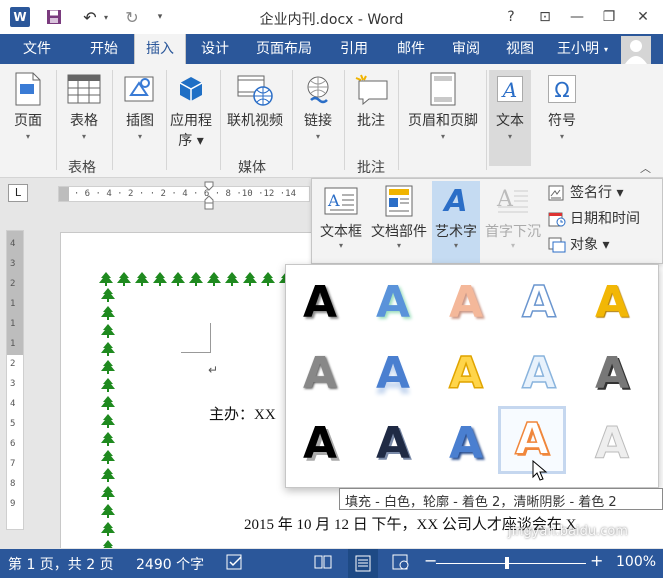  I want to click on wordart-style-11: A, so click(320, 444).